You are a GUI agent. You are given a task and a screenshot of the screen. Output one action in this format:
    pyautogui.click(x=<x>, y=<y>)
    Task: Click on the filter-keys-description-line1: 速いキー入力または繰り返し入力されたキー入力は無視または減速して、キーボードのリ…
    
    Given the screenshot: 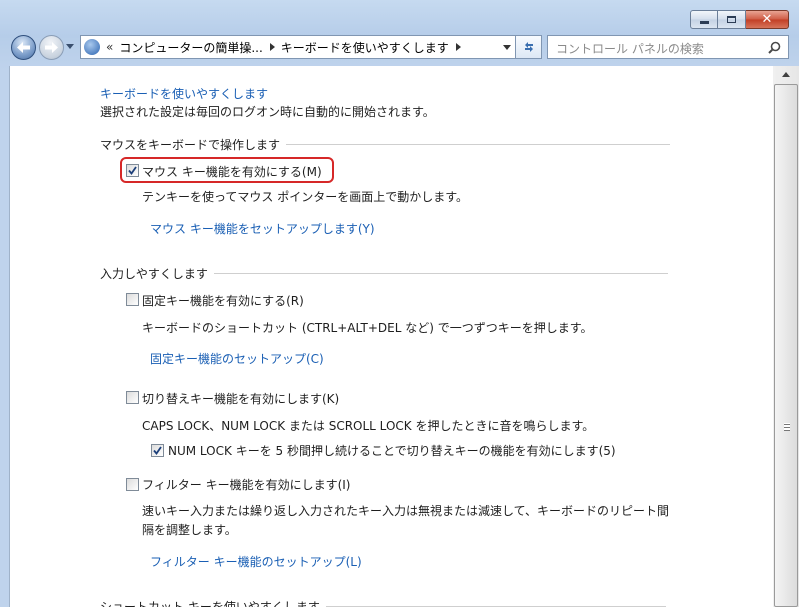 What is the action you would take?
    pyautogui.click(x=406, y=511)
    